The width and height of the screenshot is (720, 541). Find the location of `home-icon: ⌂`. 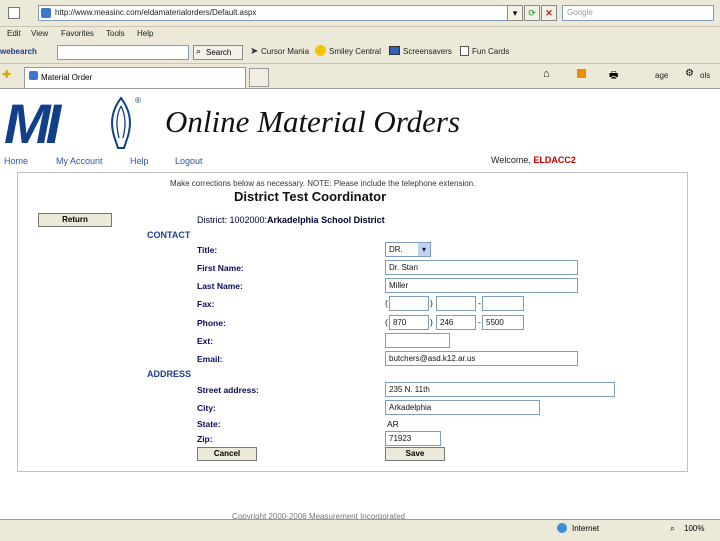

home-icon: ⌂ is located at coordinates (546, 74).